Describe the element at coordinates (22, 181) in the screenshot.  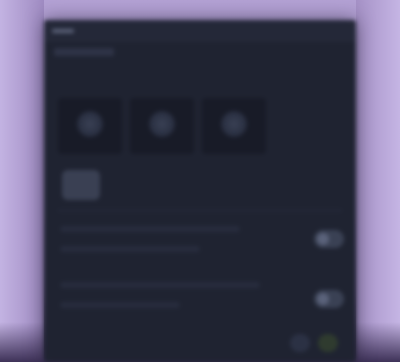
I see `background-left-glow` at that location.